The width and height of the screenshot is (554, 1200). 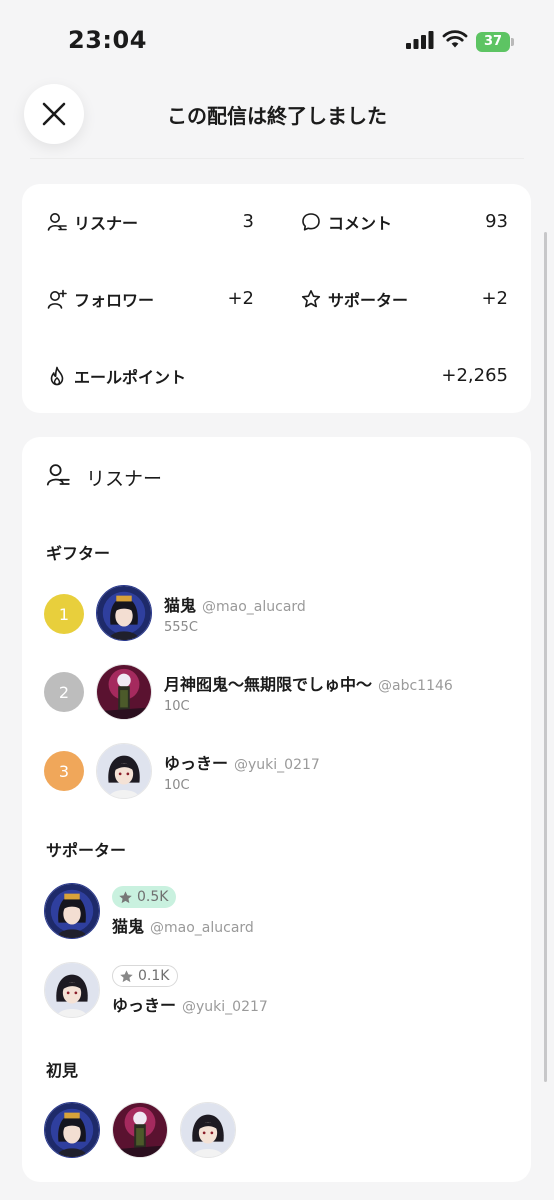 What do you see at coordinates (86, 850) in the screenshot?
I see `supporters-title: サポーター` at bounding box center [86, 850].